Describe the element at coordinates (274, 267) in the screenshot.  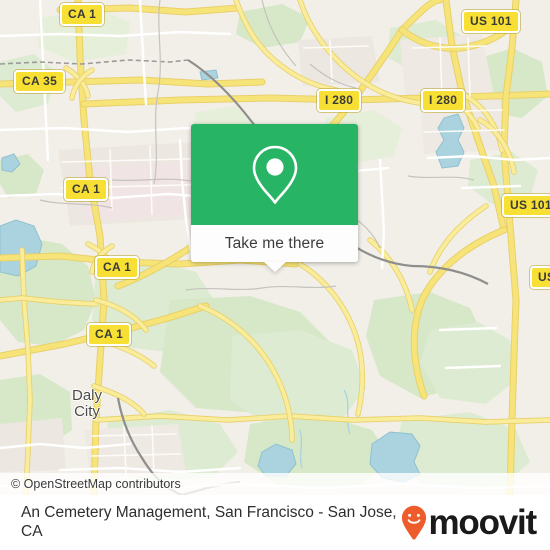
I see `popup-tail-pointer` at that location.